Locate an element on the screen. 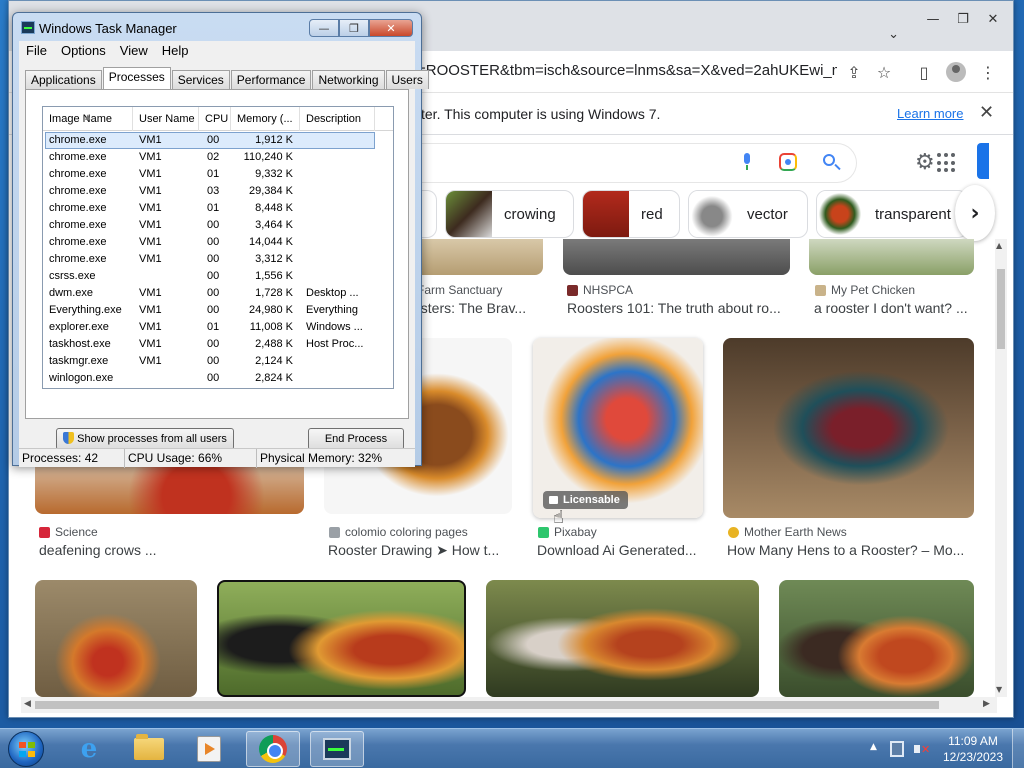 The image size is (1024, 768). taskbar-task-manager is located at coordinates (337, 749).